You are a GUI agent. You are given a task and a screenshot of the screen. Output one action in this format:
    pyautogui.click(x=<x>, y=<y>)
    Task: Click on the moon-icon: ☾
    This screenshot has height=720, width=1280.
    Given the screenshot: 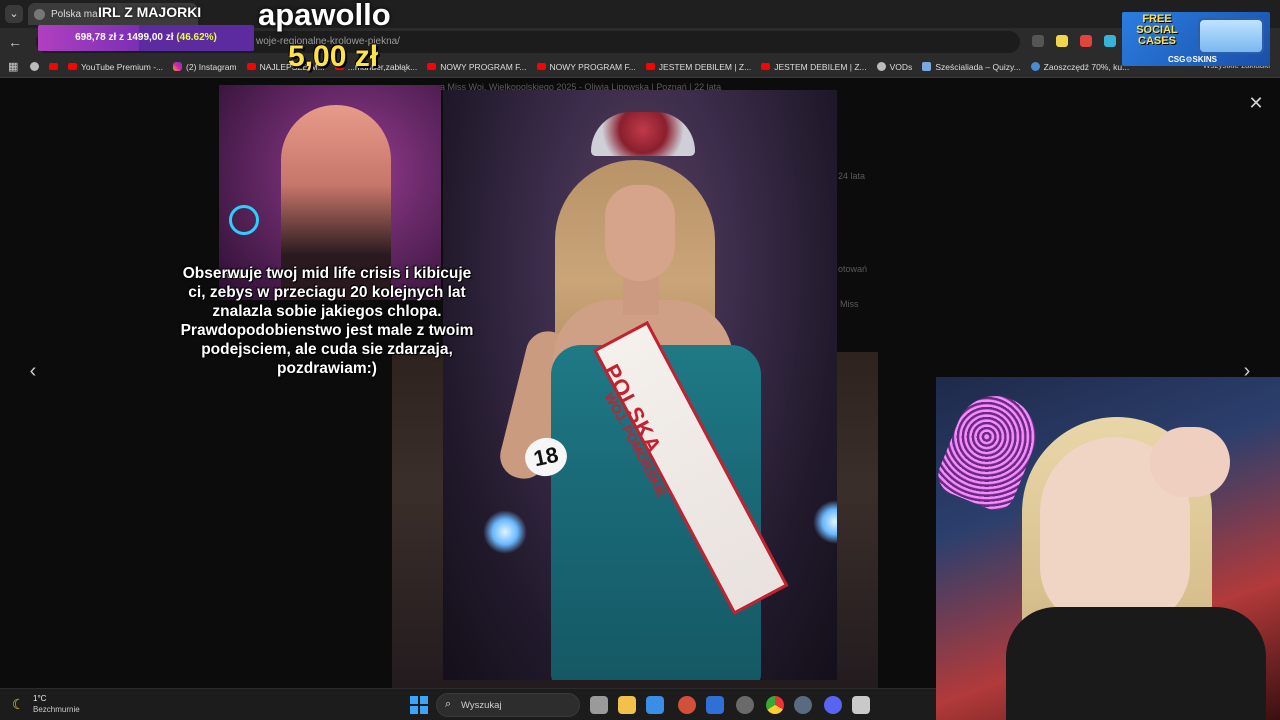 What is the action you would take?
    pyautogui.click(x=18, y=704)
    